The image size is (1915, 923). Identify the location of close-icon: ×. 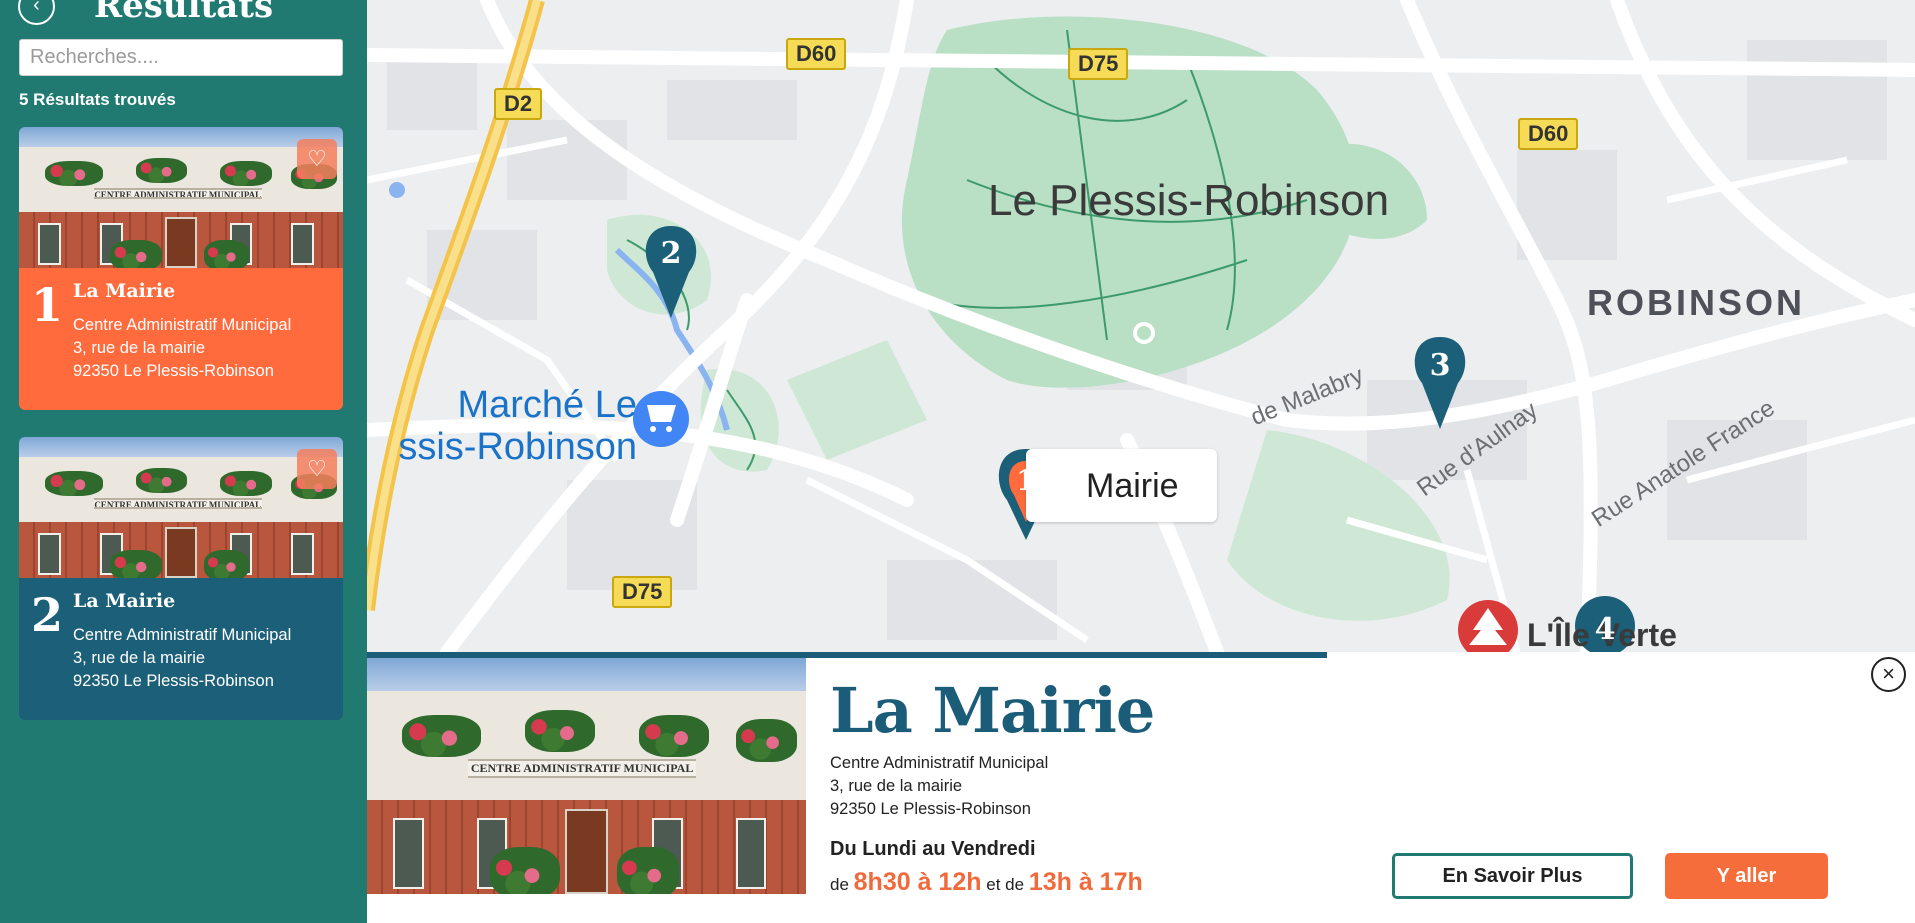
(1888, 673).